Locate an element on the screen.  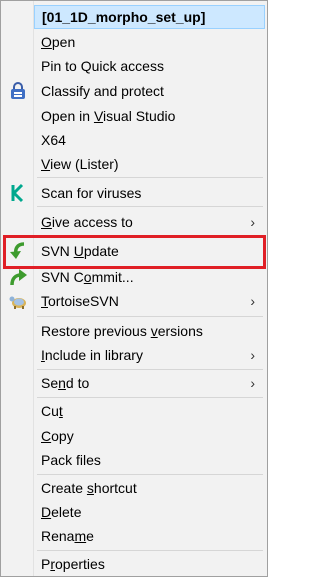
menu-item-pin-quick-access: Pin to Quick access is located at coordinates (134, 66).